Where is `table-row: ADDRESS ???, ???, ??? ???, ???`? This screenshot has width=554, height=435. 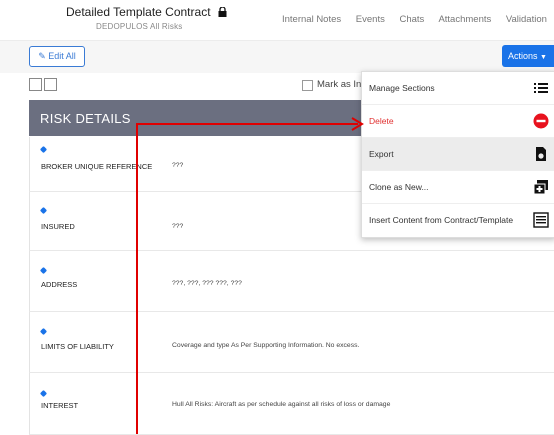
table-row: ADDRESS ???, ???, ??? ???, ??? is located at coordinates (291, 281).